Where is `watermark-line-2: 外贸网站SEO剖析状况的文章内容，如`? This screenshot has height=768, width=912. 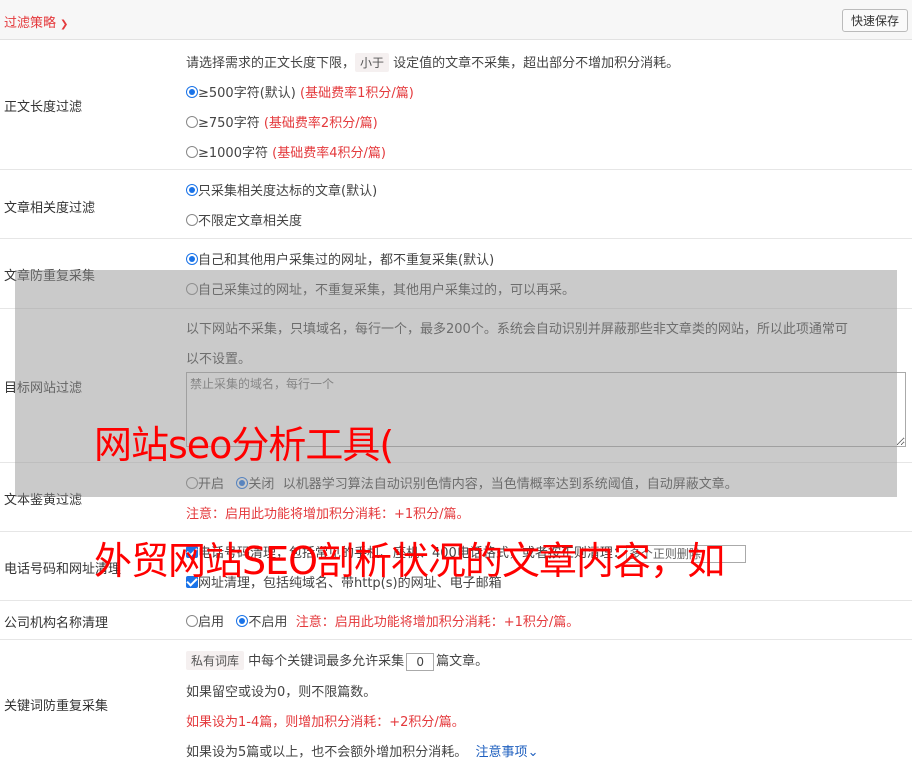 watermark-line-2: 外贸网站SEO剖析状况的文章内容，如 is located at coordinates (409, 561).